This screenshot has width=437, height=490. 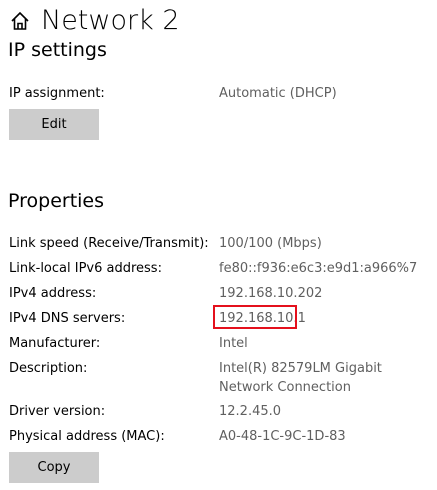 I want to click on home-icon, so click(x=20, y=21).